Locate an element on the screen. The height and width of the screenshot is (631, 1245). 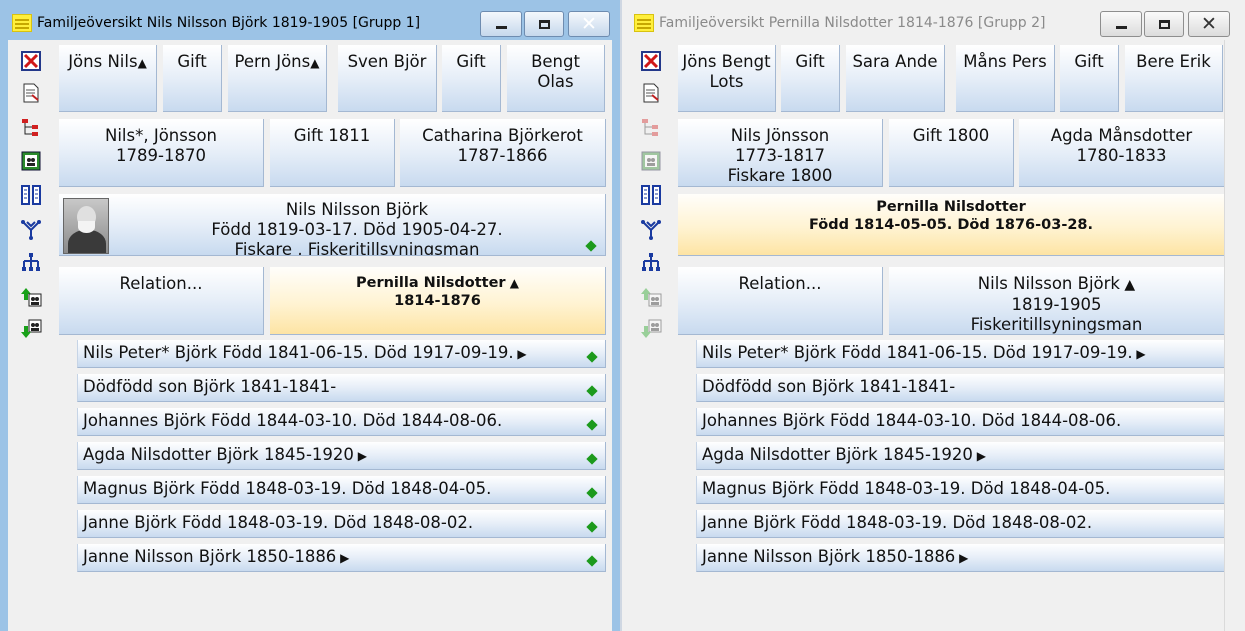
father-cell: Nils*, Jönsson 1789-1870 is located at coordinates (161, 153).